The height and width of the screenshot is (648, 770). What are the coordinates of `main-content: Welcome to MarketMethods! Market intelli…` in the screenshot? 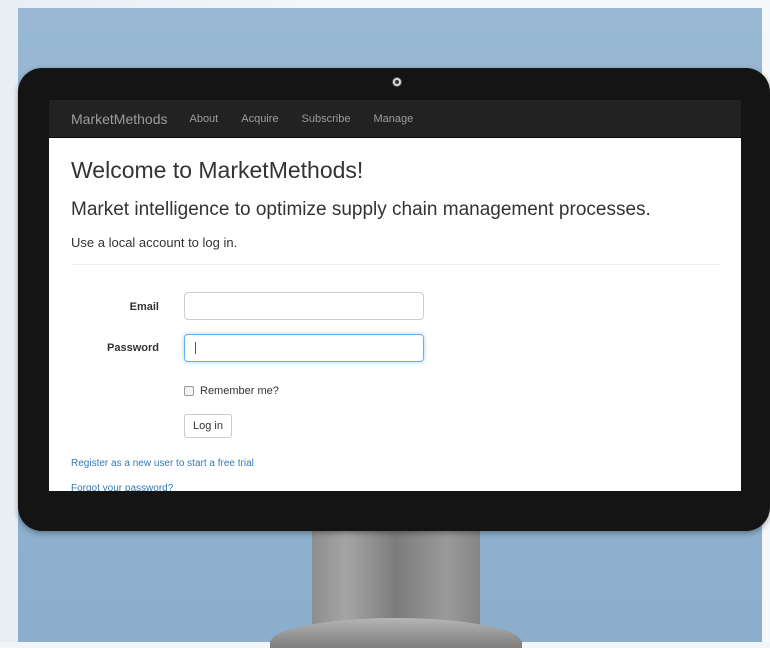 It's located at (395, 211).